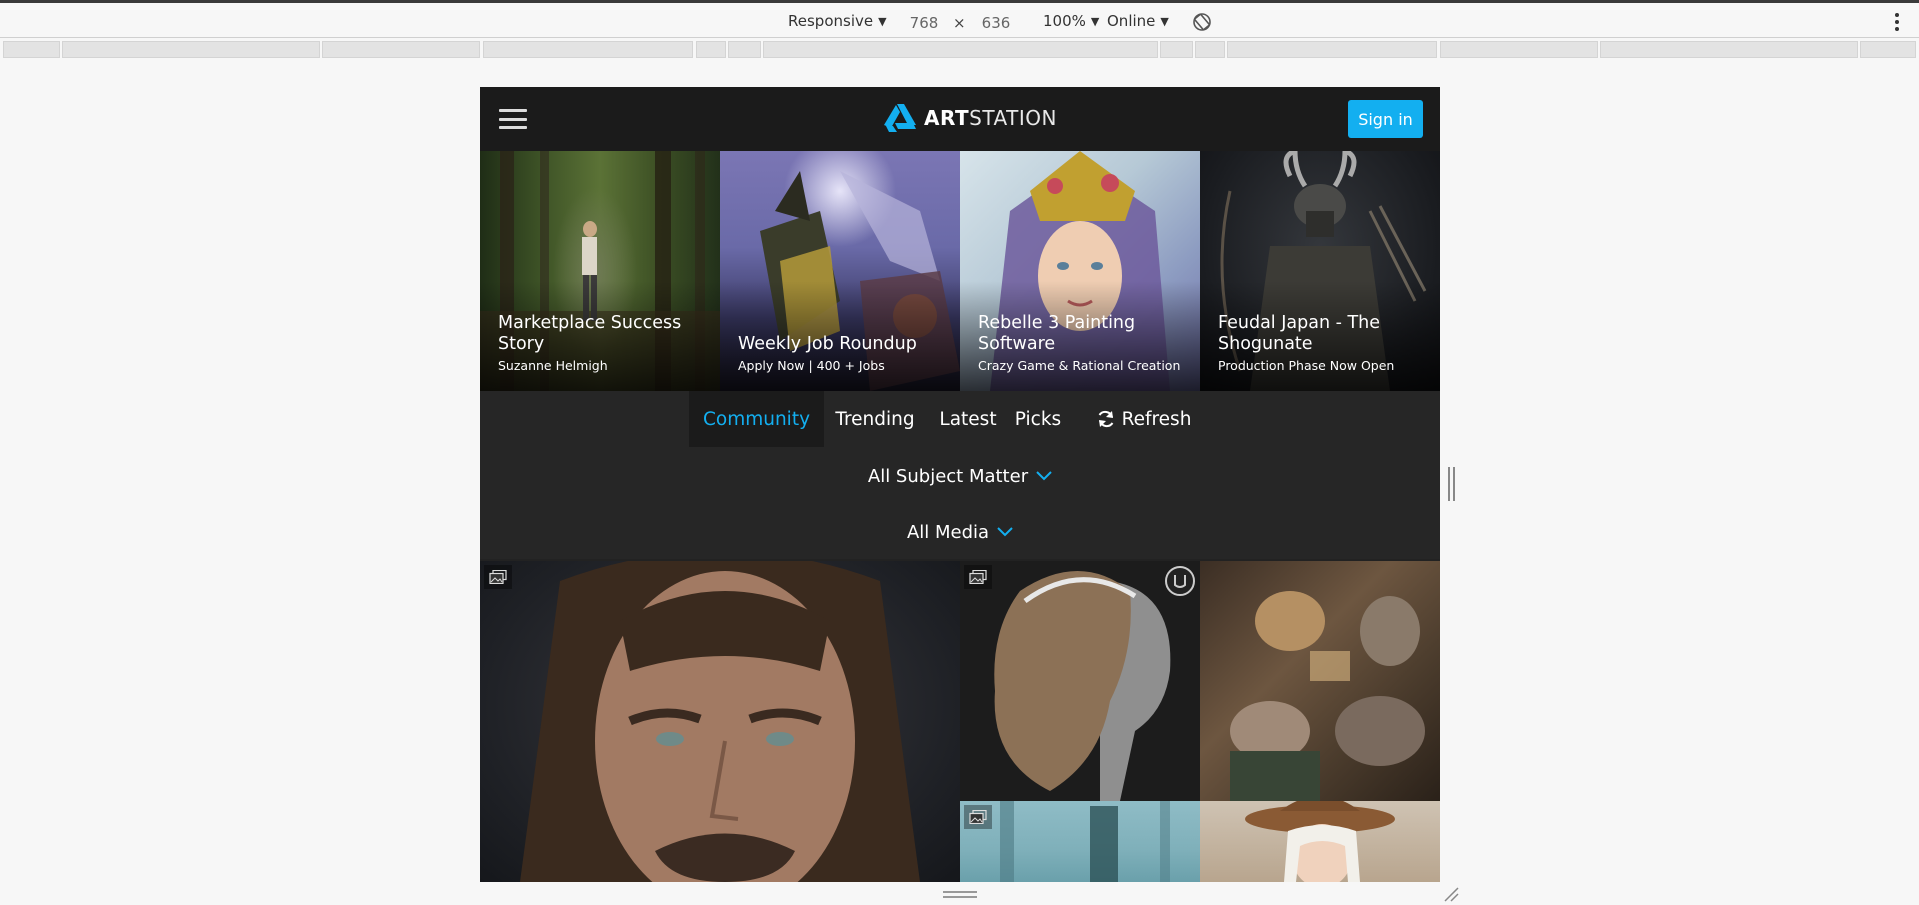 The image size is (1919, 905). I want to click on cowgirl-artwork-image, so click(1320, 841).